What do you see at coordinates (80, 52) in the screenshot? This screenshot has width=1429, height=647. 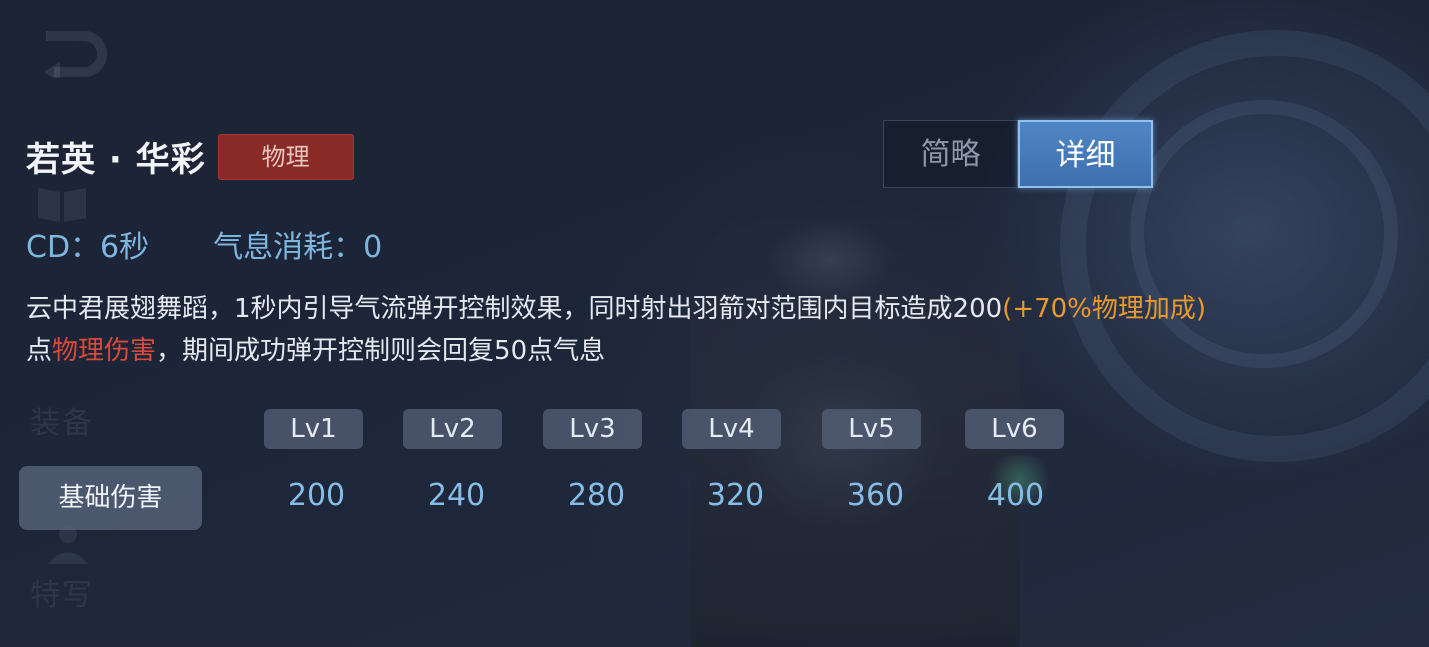 I see `back-arrow-icon` at bounding box center [80, 52].